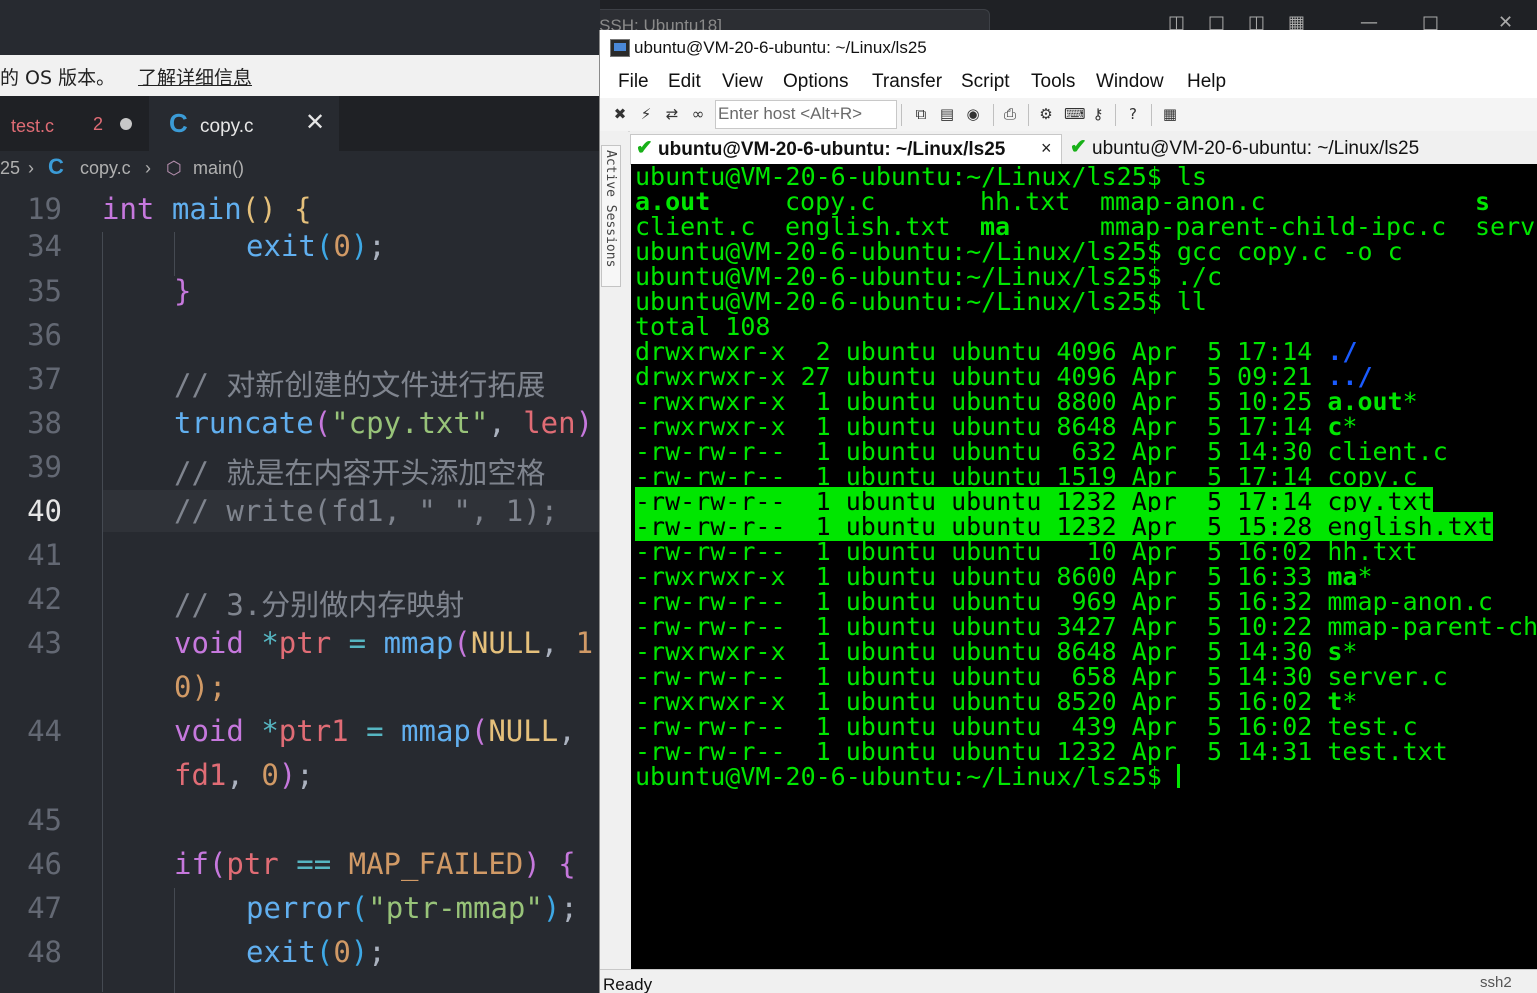 This screenshot has width=1537, height=993. I want to click on find-icon: ◉, so click(973, 114).